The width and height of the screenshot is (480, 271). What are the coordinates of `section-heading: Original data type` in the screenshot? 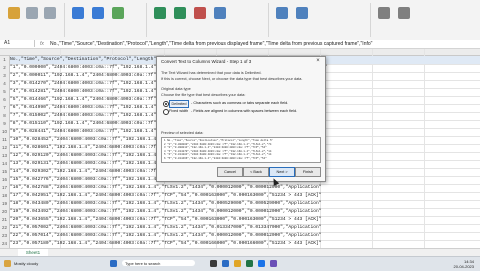 It's located at (176, 89).